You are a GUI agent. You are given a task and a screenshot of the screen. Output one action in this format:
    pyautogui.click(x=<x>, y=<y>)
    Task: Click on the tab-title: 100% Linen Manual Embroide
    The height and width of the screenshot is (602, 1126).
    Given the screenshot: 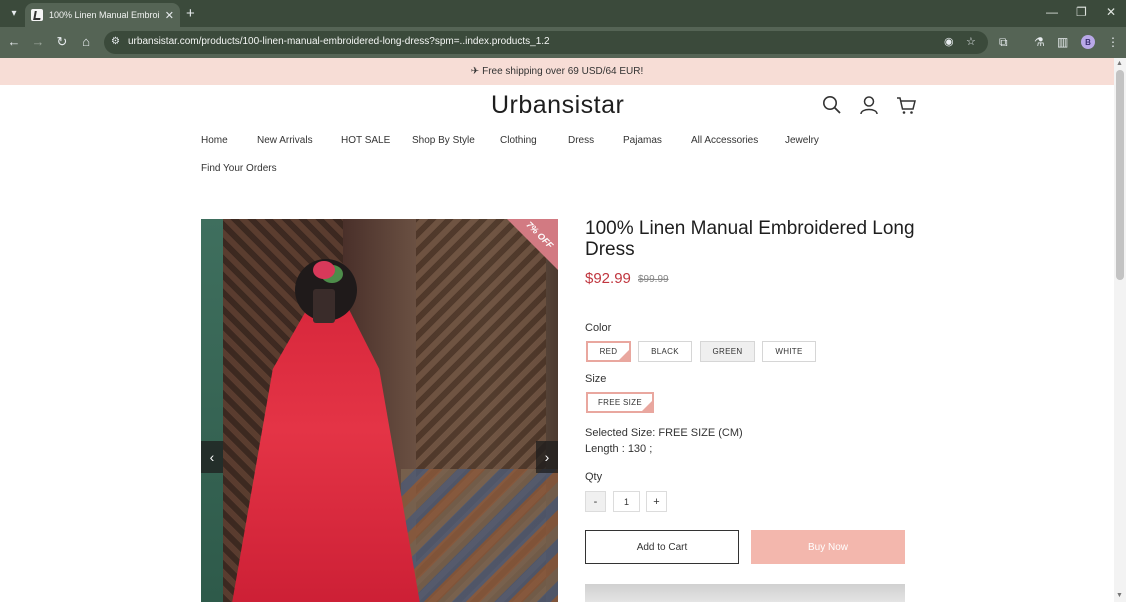 What is the action you would take?
    pyautogui.click(x=103, y=15)
    